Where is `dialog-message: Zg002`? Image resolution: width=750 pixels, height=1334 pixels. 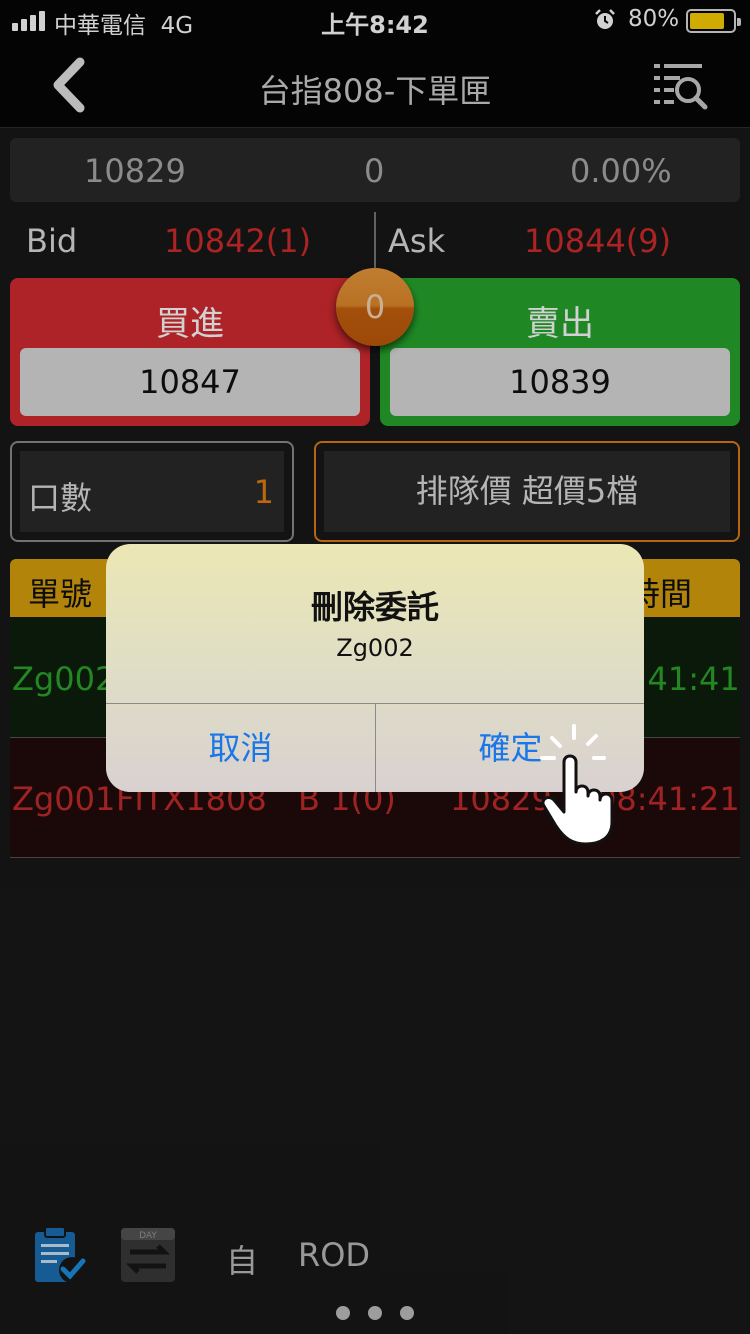 dialog-message: Zg002 is located at coordinates (375, 648).